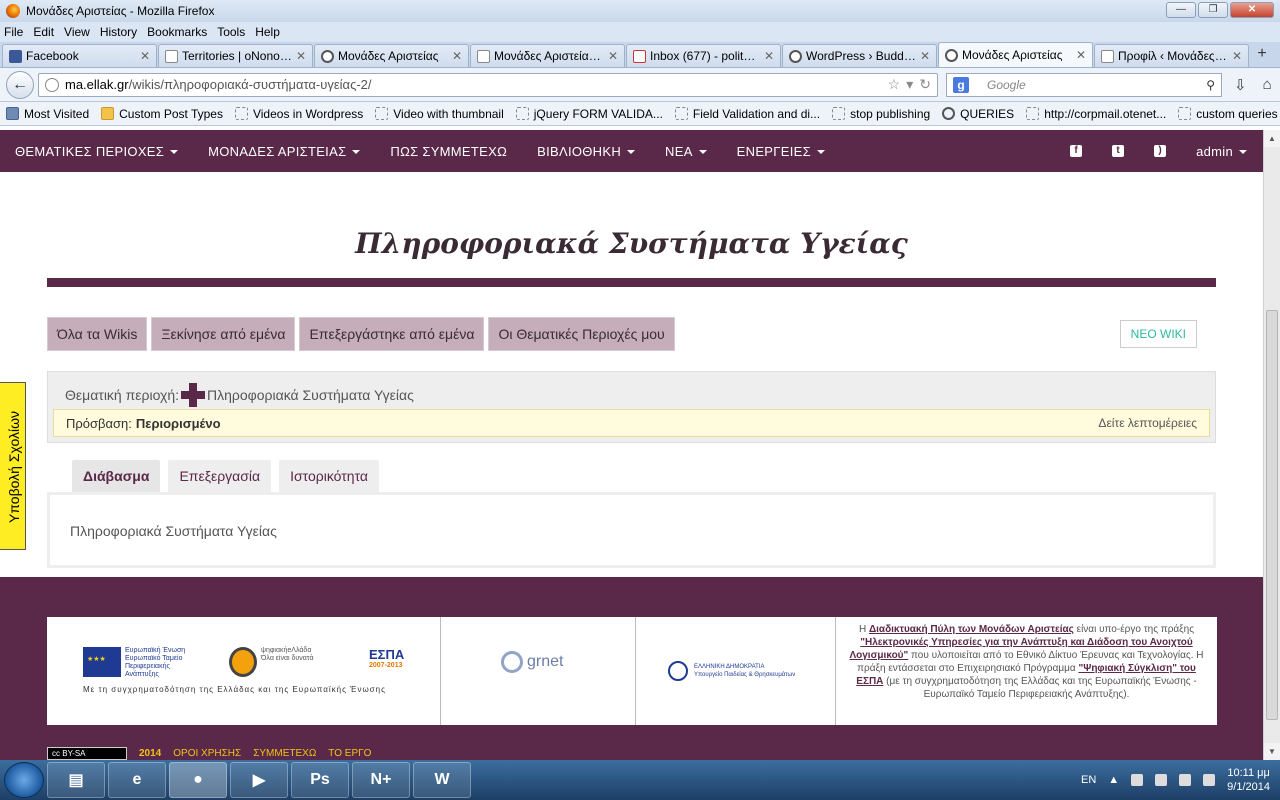  I want to click on bookmark-item: Custom Post Types, so click(162, 114).